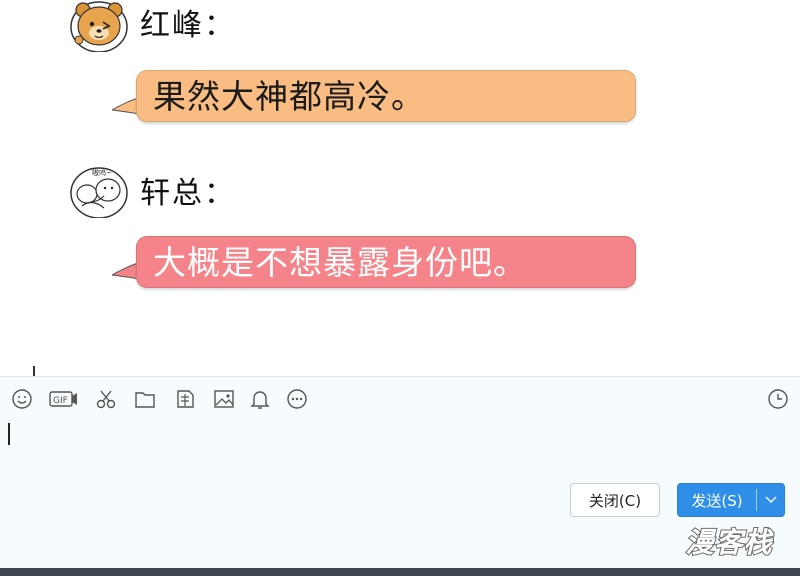 The image size is (800, 576). What do you see at coordinates (615, 500) in the screenshot?
I see `close-button: 关闭(C)` at bounding box center [615, 500].